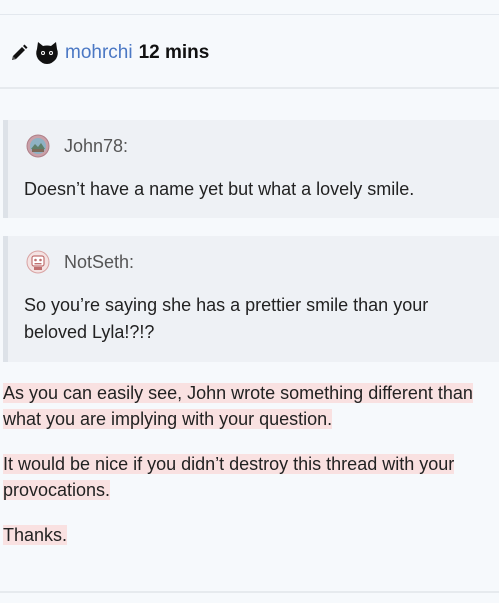 Image resolution: width=499 pixels, height=603 pixels. What do you see at coordinates (99, 53) in the screenshot?
I see `post-author-link: mohrchi` at bounding box center [99, 53].